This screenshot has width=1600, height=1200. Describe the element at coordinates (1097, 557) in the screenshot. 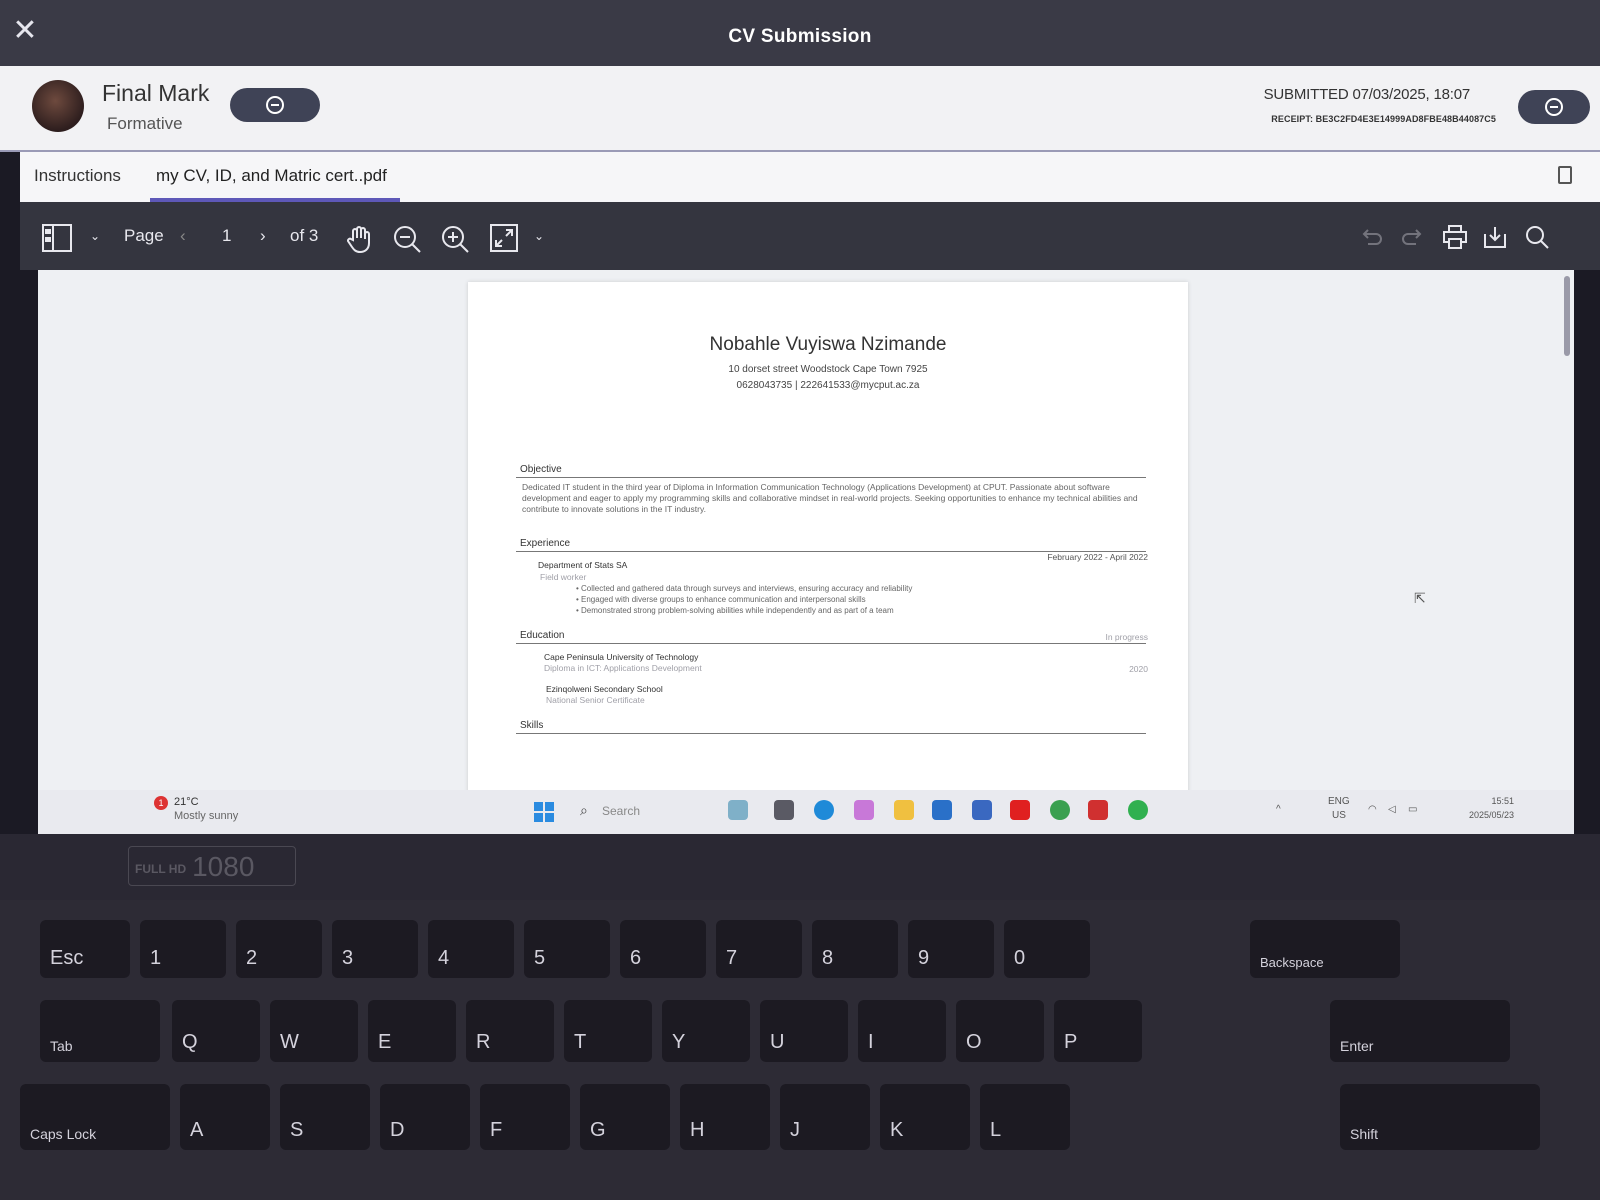

I see `experience-dates: February 2022 - April 2022` at that location.